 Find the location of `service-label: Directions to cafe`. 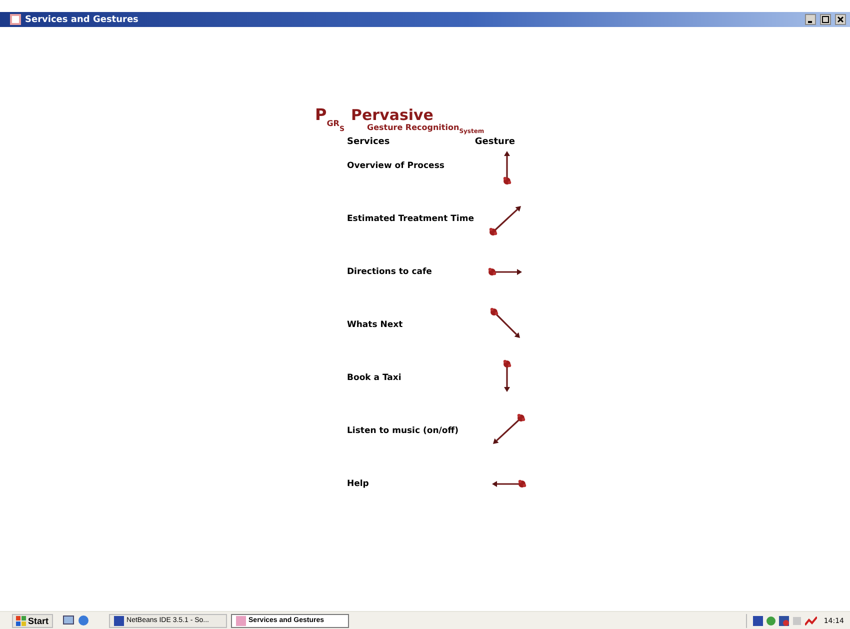

service-label: Directions to cafe is located at coordinates (389, 271).